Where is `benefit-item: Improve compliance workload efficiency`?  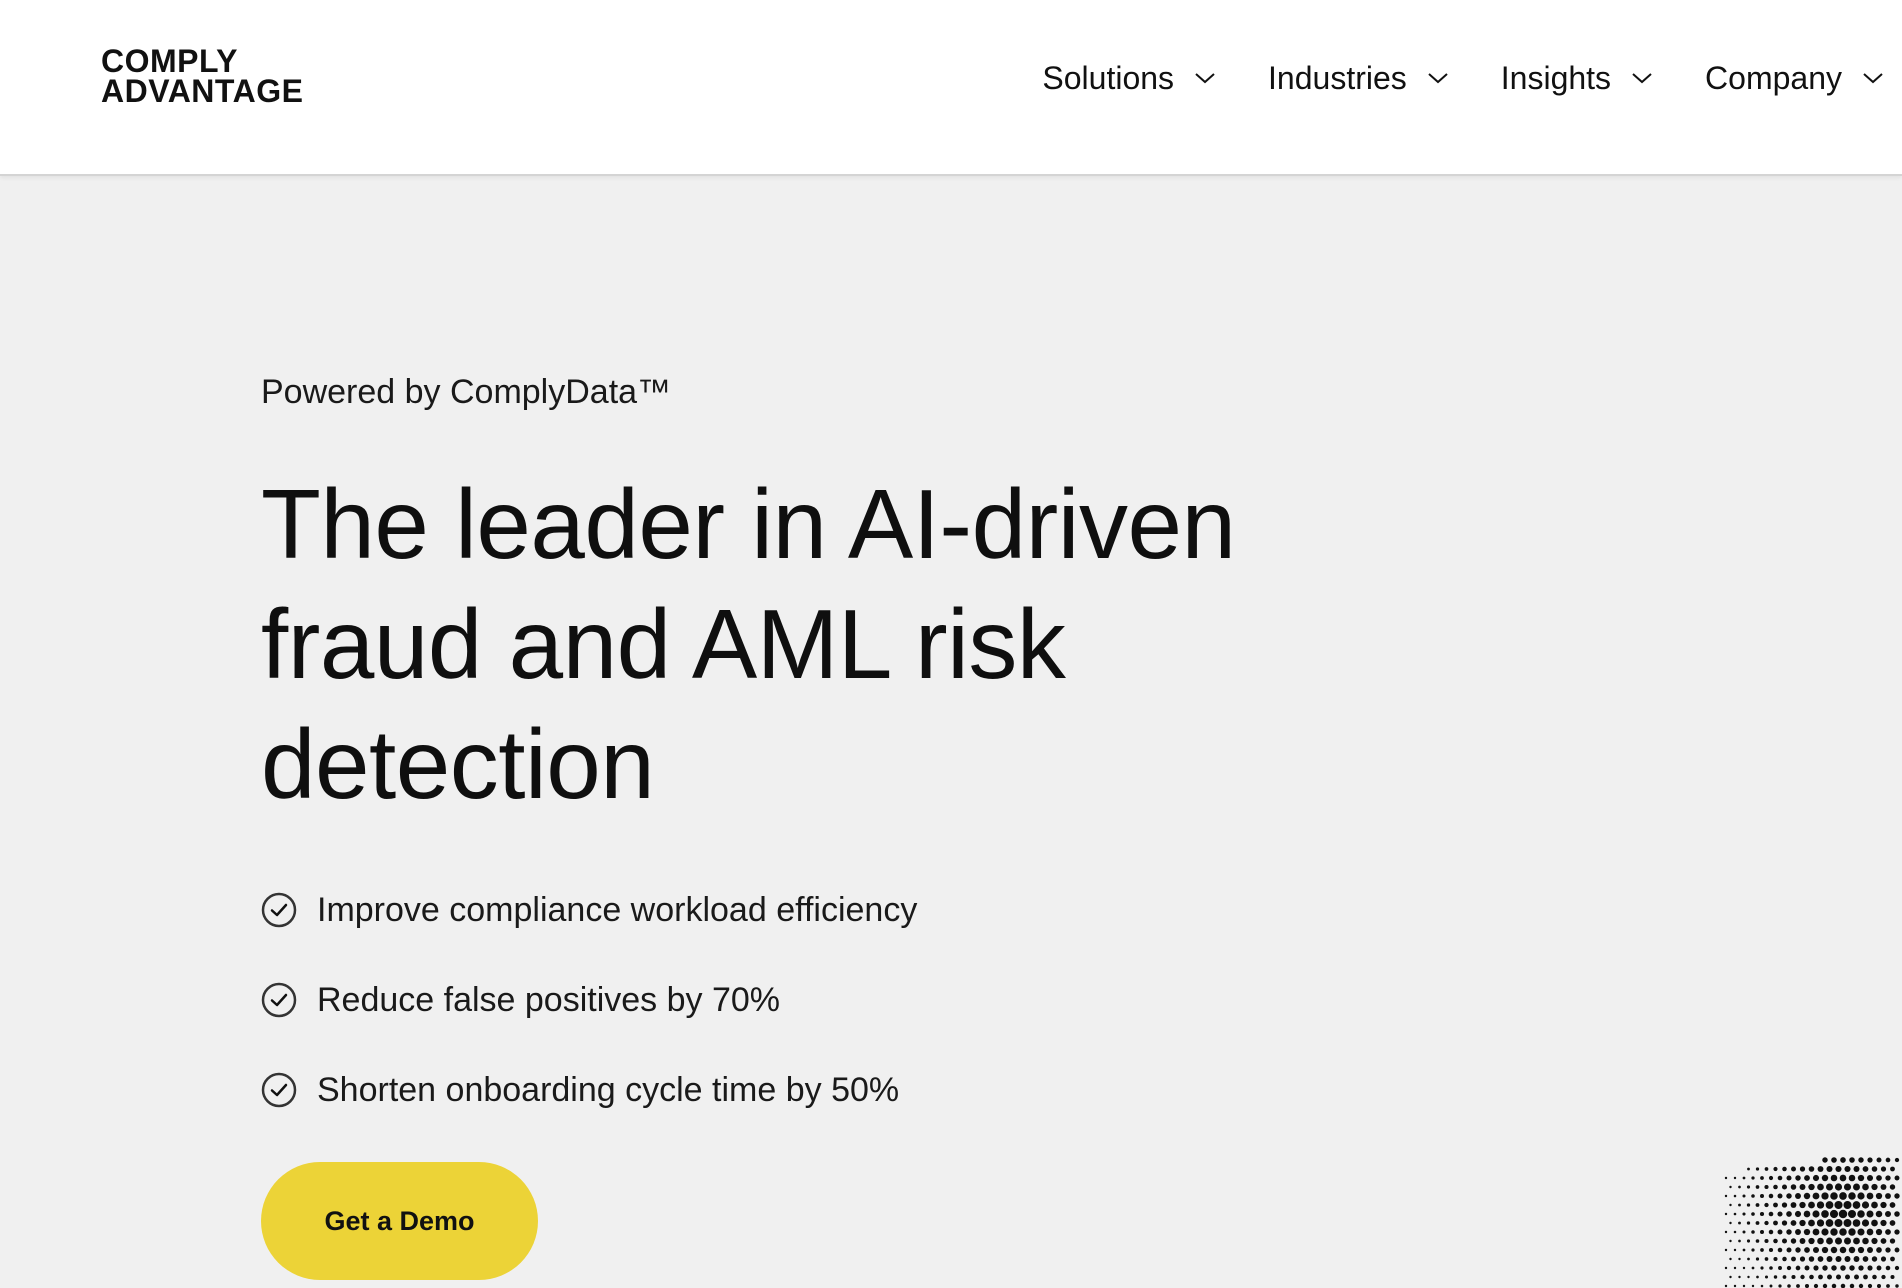
benefit-item: Improve compliance workload efficiency is located at coordinates (811, 910).